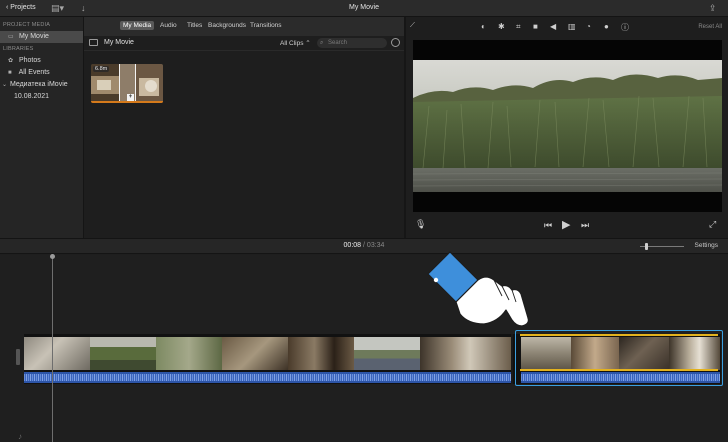  What do you see at coordinates (11, 61) in the screenshot?
I see `photos-icon: ✿` at bounding box center [11, 61].